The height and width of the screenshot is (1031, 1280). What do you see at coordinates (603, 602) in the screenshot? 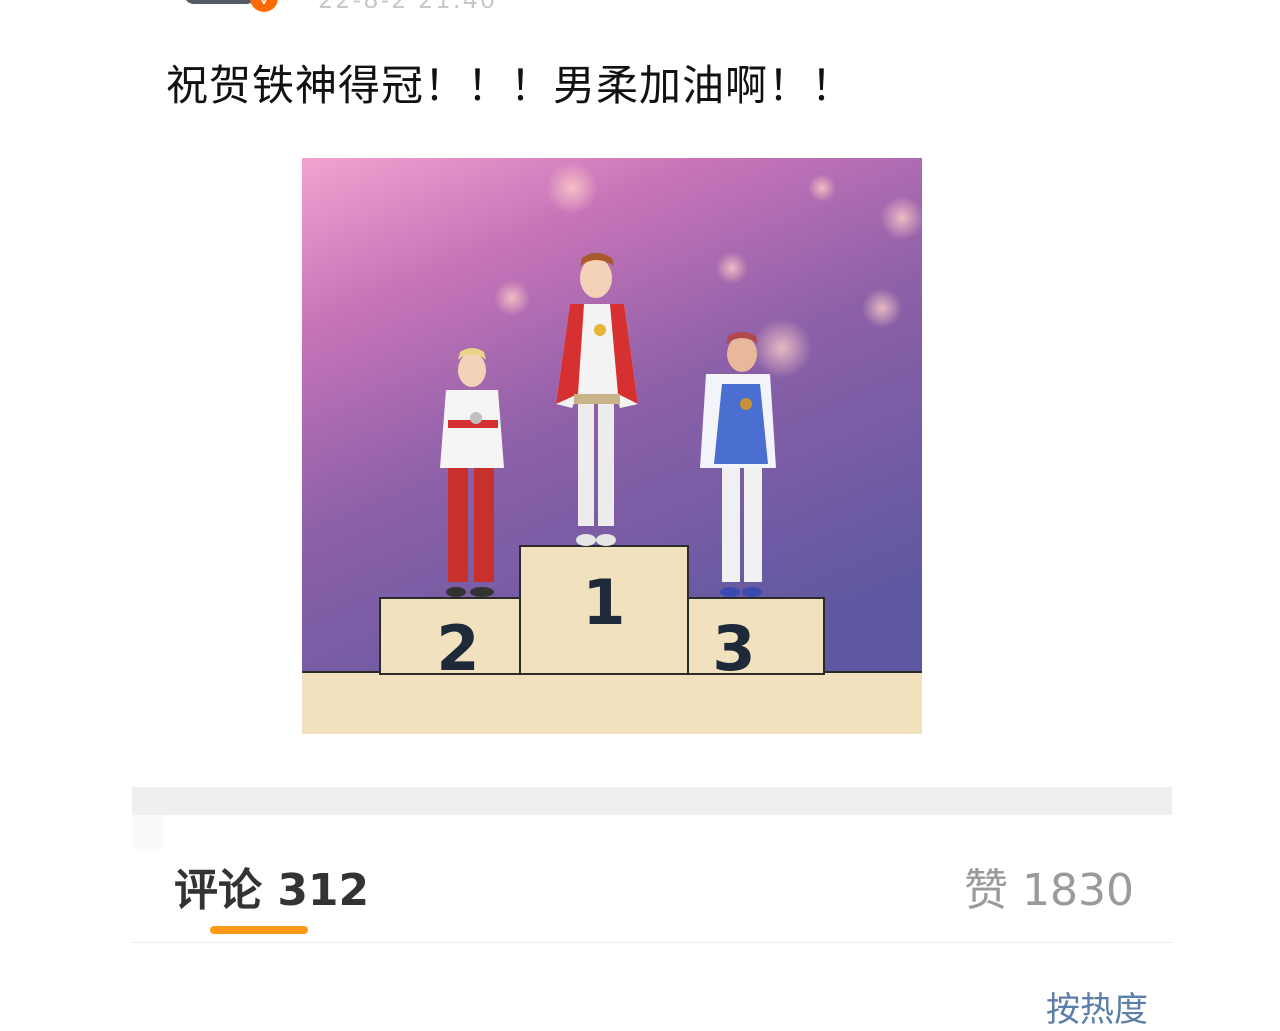
I see `podium-label-1: 1` at bounding box center [603, 602].